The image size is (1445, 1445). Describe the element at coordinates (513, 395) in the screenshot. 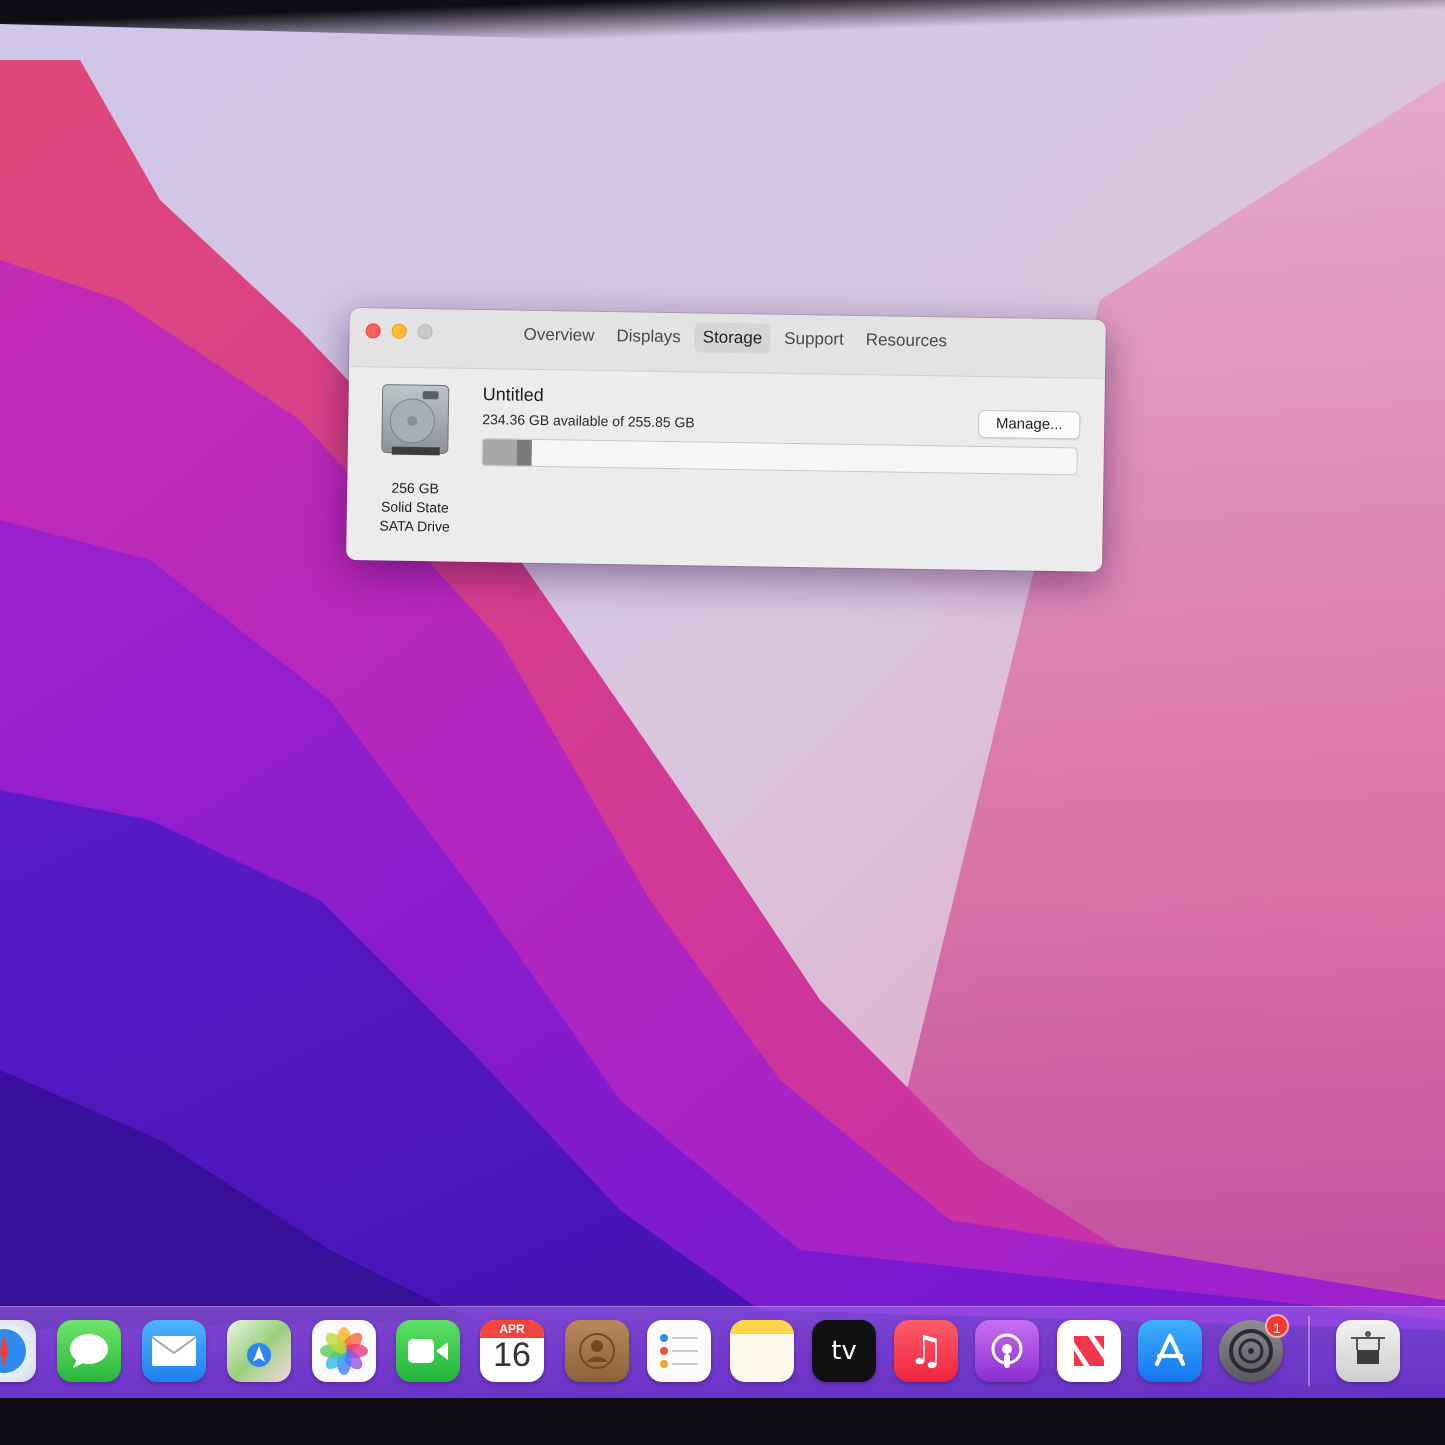

I see `volume-name: Untitled` at that location.